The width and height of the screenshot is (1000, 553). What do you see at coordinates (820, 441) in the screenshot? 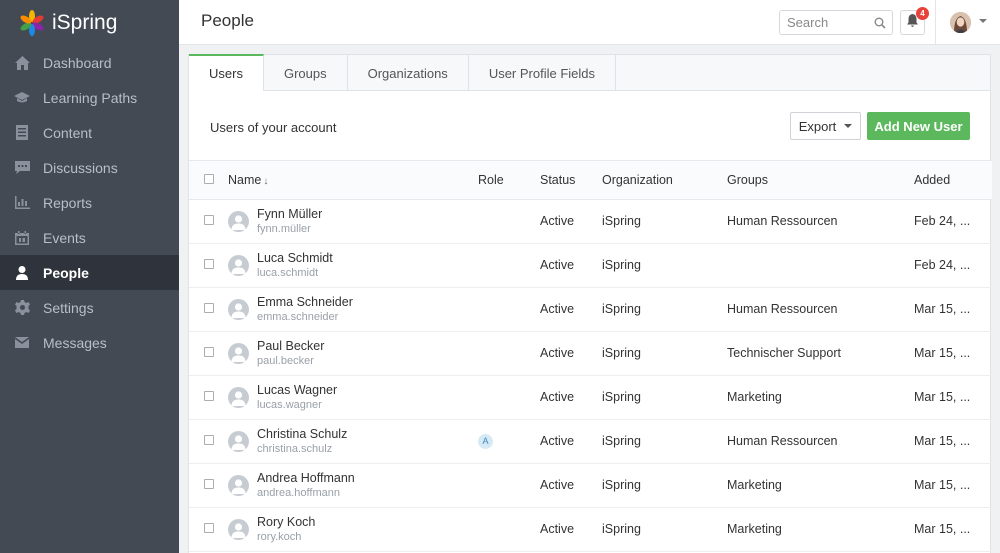
I see `groups-cell: Human Ressourcen` at bounding box center [820, 441].